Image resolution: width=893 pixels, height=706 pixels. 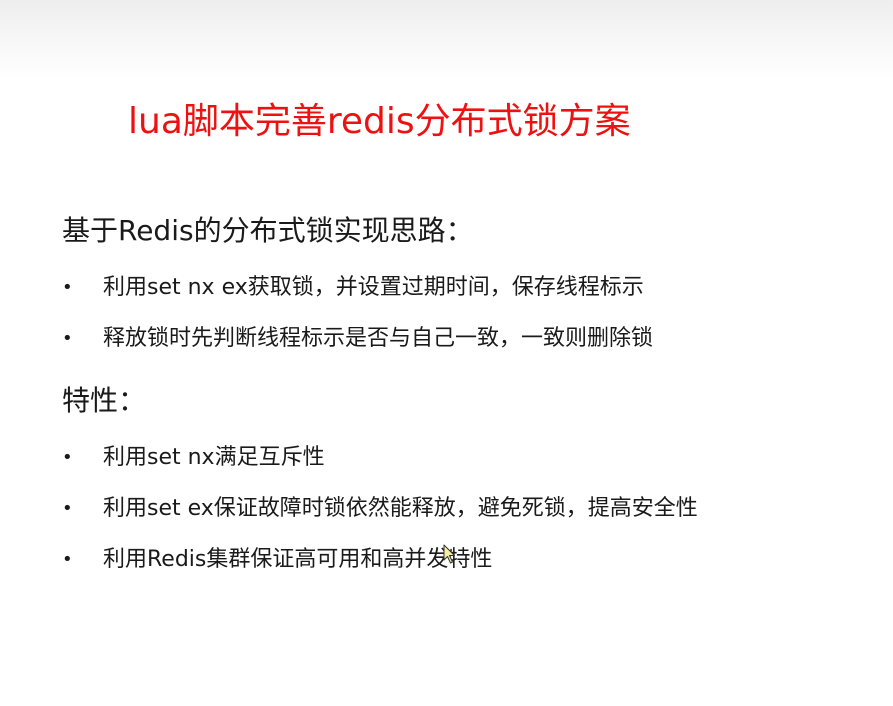 What do you see at coordinates (378, 338) in the screenshot?
I see `bullet-text: 释放锁时先判断线程标示是否与自己一致，一致则删除锁` at bounding box center [378, 338].